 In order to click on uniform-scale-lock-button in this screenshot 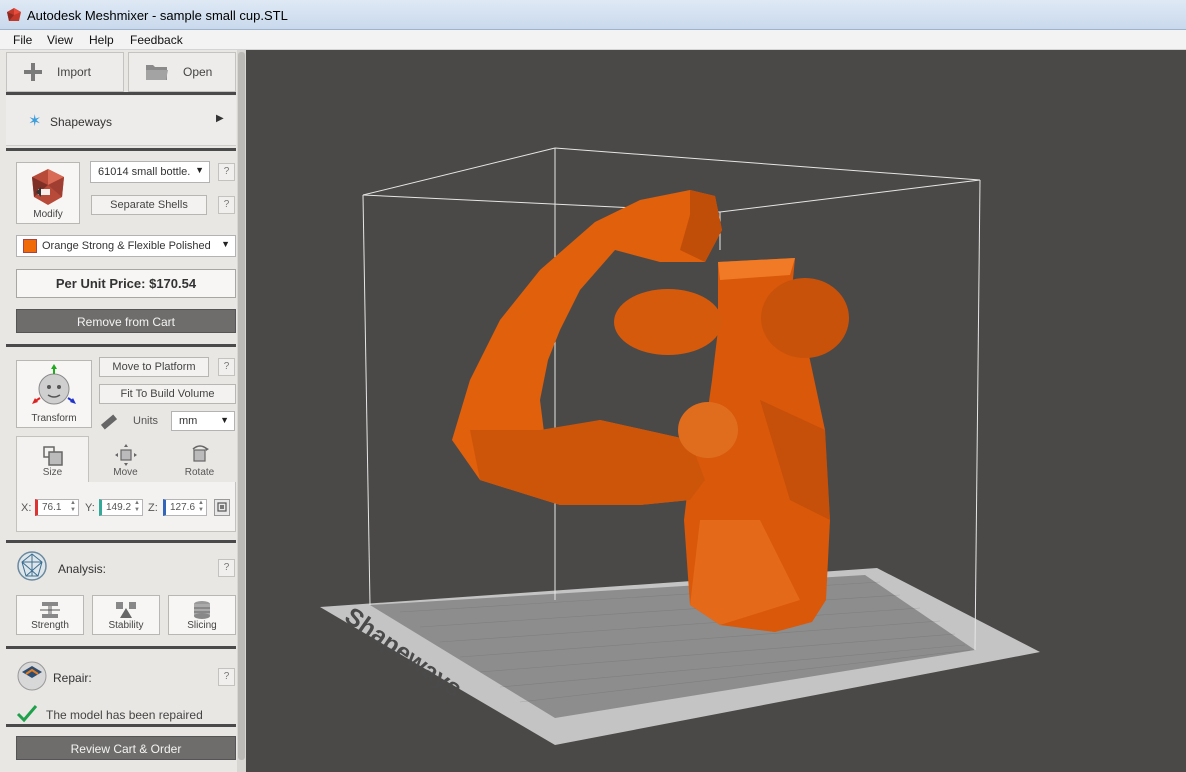, I will do `click(222, 507)`.